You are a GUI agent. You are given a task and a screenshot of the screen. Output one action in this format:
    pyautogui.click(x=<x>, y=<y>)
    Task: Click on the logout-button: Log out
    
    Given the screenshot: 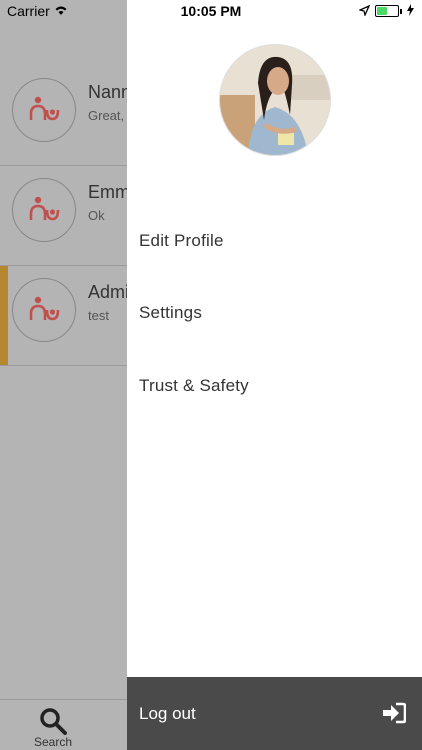 What is the action you would take?
    pyautogui.click(x=274, y=713)
    